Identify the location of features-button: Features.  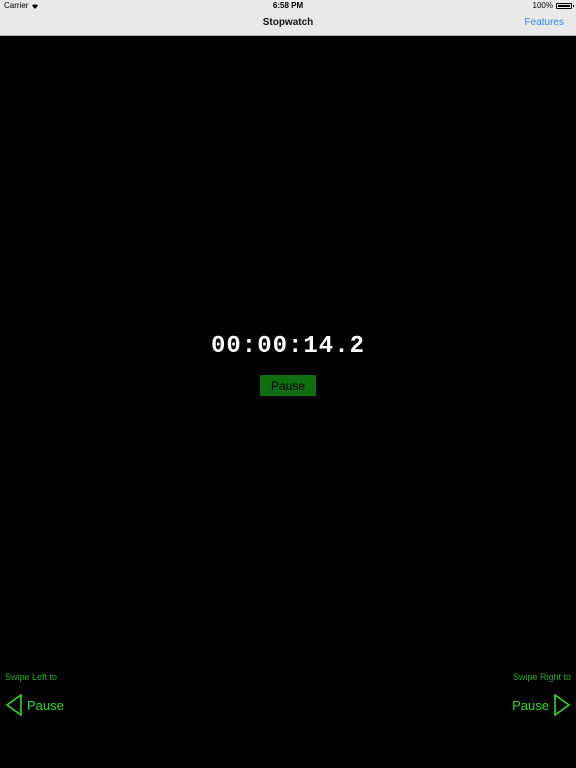
(544, 22).